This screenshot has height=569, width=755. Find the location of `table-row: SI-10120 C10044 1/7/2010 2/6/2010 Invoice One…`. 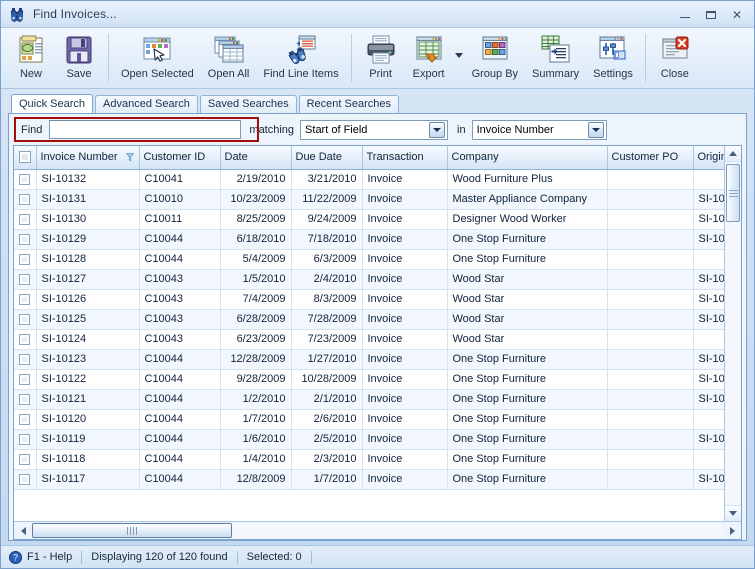

table-row: SI-10120 C10044 1/7/2010 2/6/2010 Invoice One… is located at coordinates (369, 419).